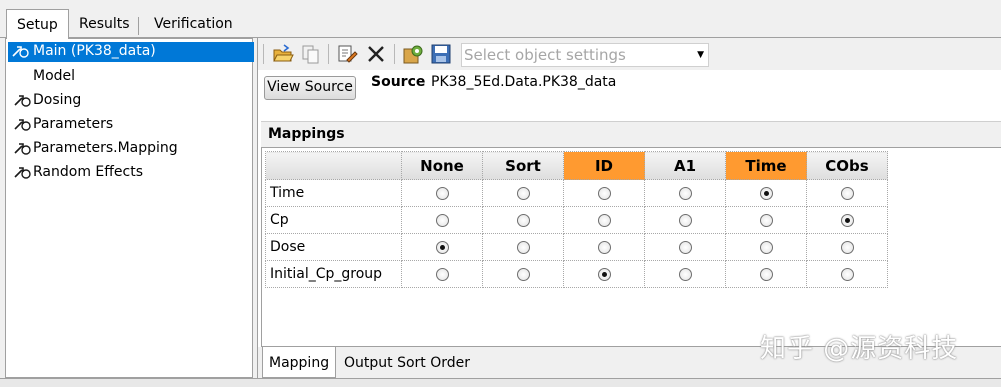 The width and height of the screenshot is (1001, 387). What do you see at coordinates (105, 148) in the screenshot?
I see `tree-item-label: Parameters.Mapping` at bounding box center [105, 148].